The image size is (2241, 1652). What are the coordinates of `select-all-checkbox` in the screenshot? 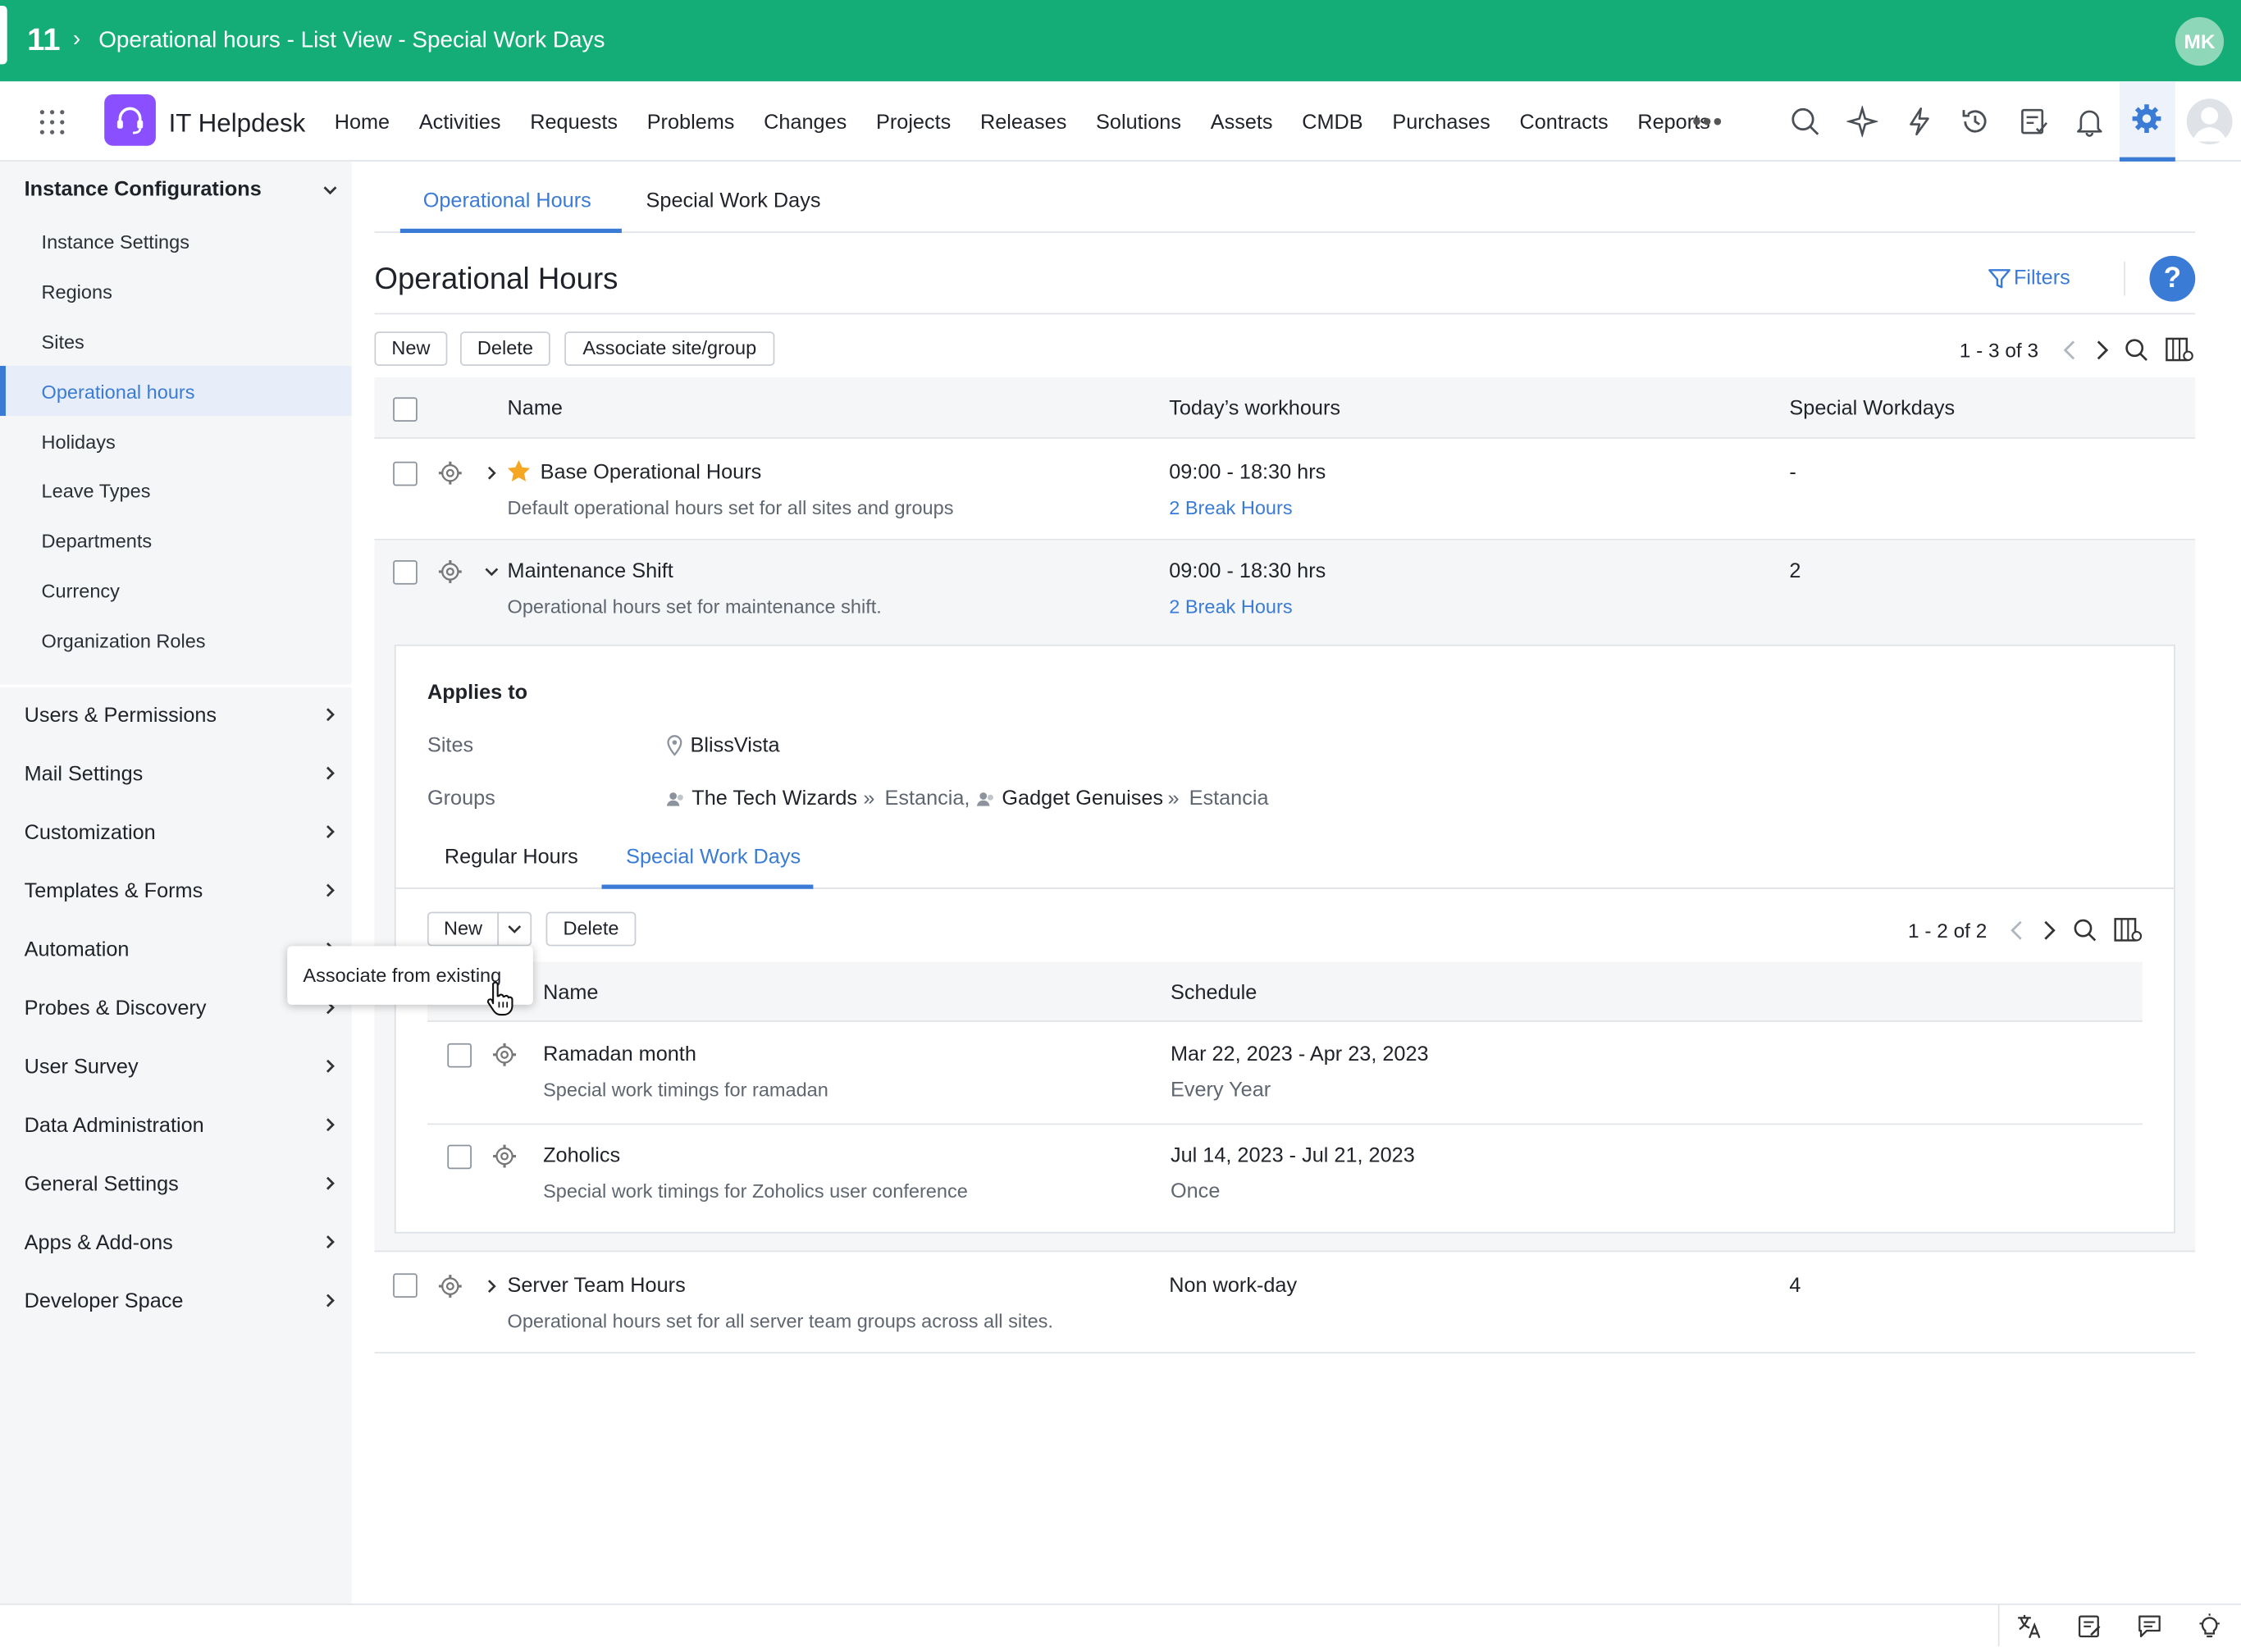 It's located at (405, 409).